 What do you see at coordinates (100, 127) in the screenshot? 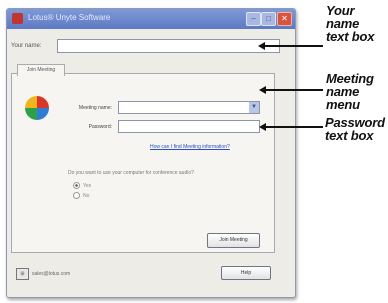
I see `password-label: Password:` at bounding box center [100, 127].